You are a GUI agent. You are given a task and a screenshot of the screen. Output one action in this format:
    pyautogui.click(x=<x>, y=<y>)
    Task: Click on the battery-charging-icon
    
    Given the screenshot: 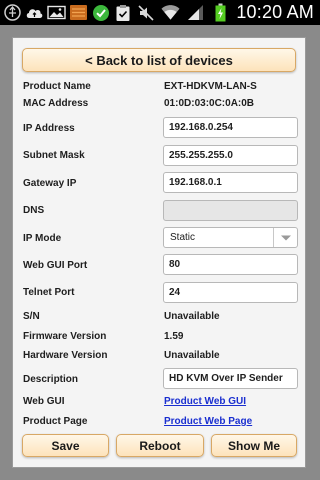 What is the action you would take?
    pyautogui.click(x=220, y=12)
    